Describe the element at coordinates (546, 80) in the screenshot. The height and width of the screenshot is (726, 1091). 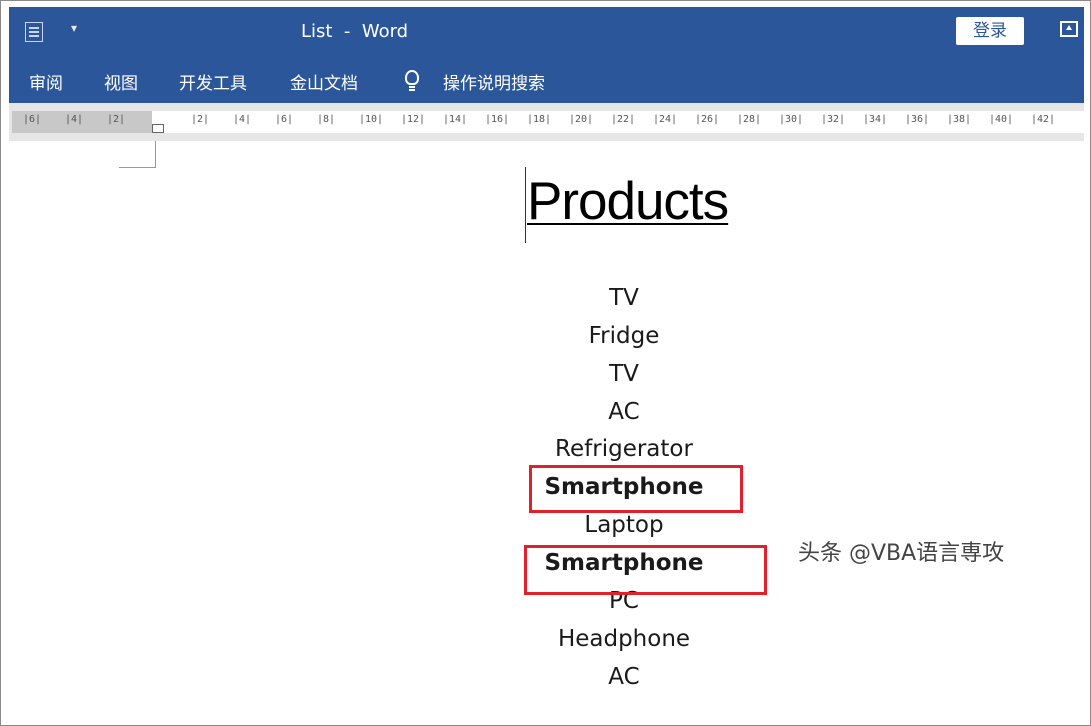
I see `ribbon-tab-bar: 审阅 视图 开发工具 金山文档 操作说明搜索` at that location.